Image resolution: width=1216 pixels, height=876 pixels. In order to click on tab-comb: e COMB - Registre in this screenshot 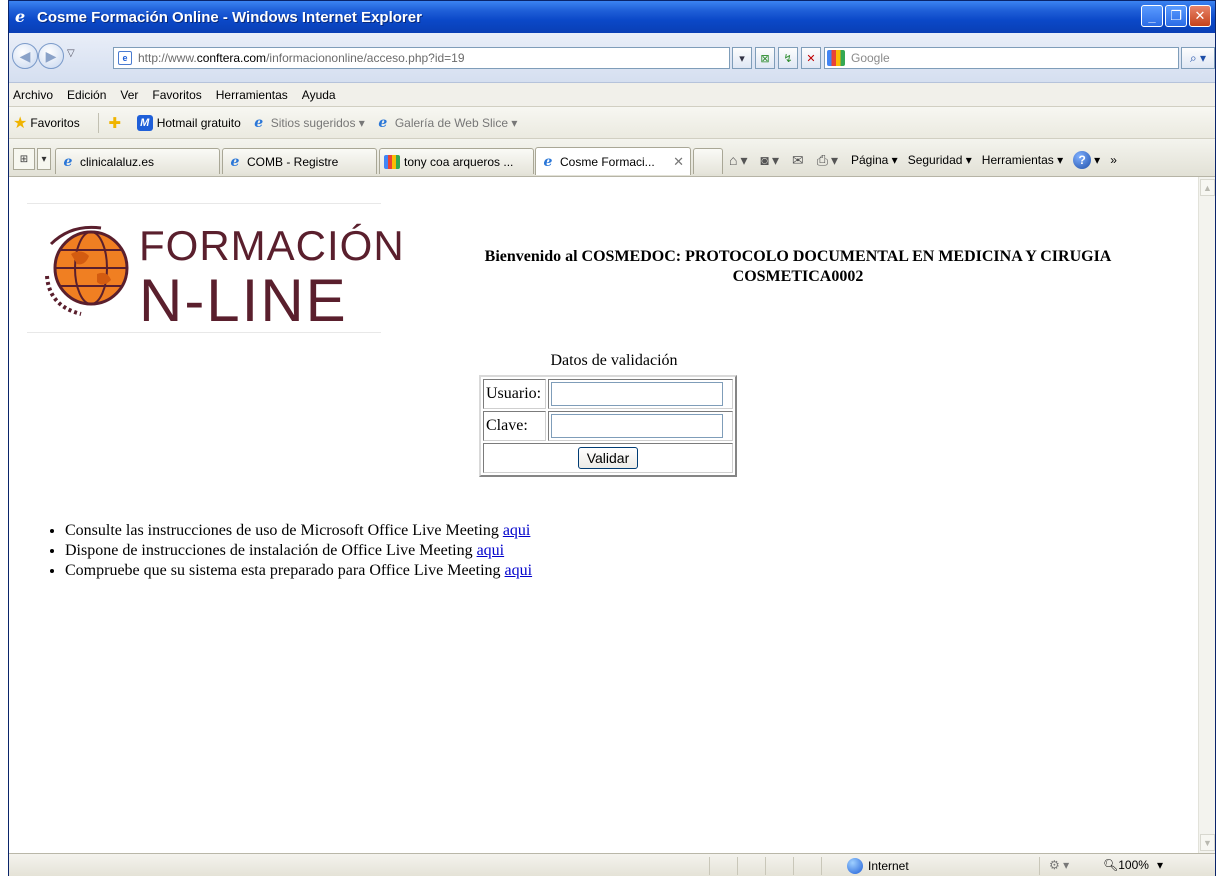, I will do `click(299, 161)`.